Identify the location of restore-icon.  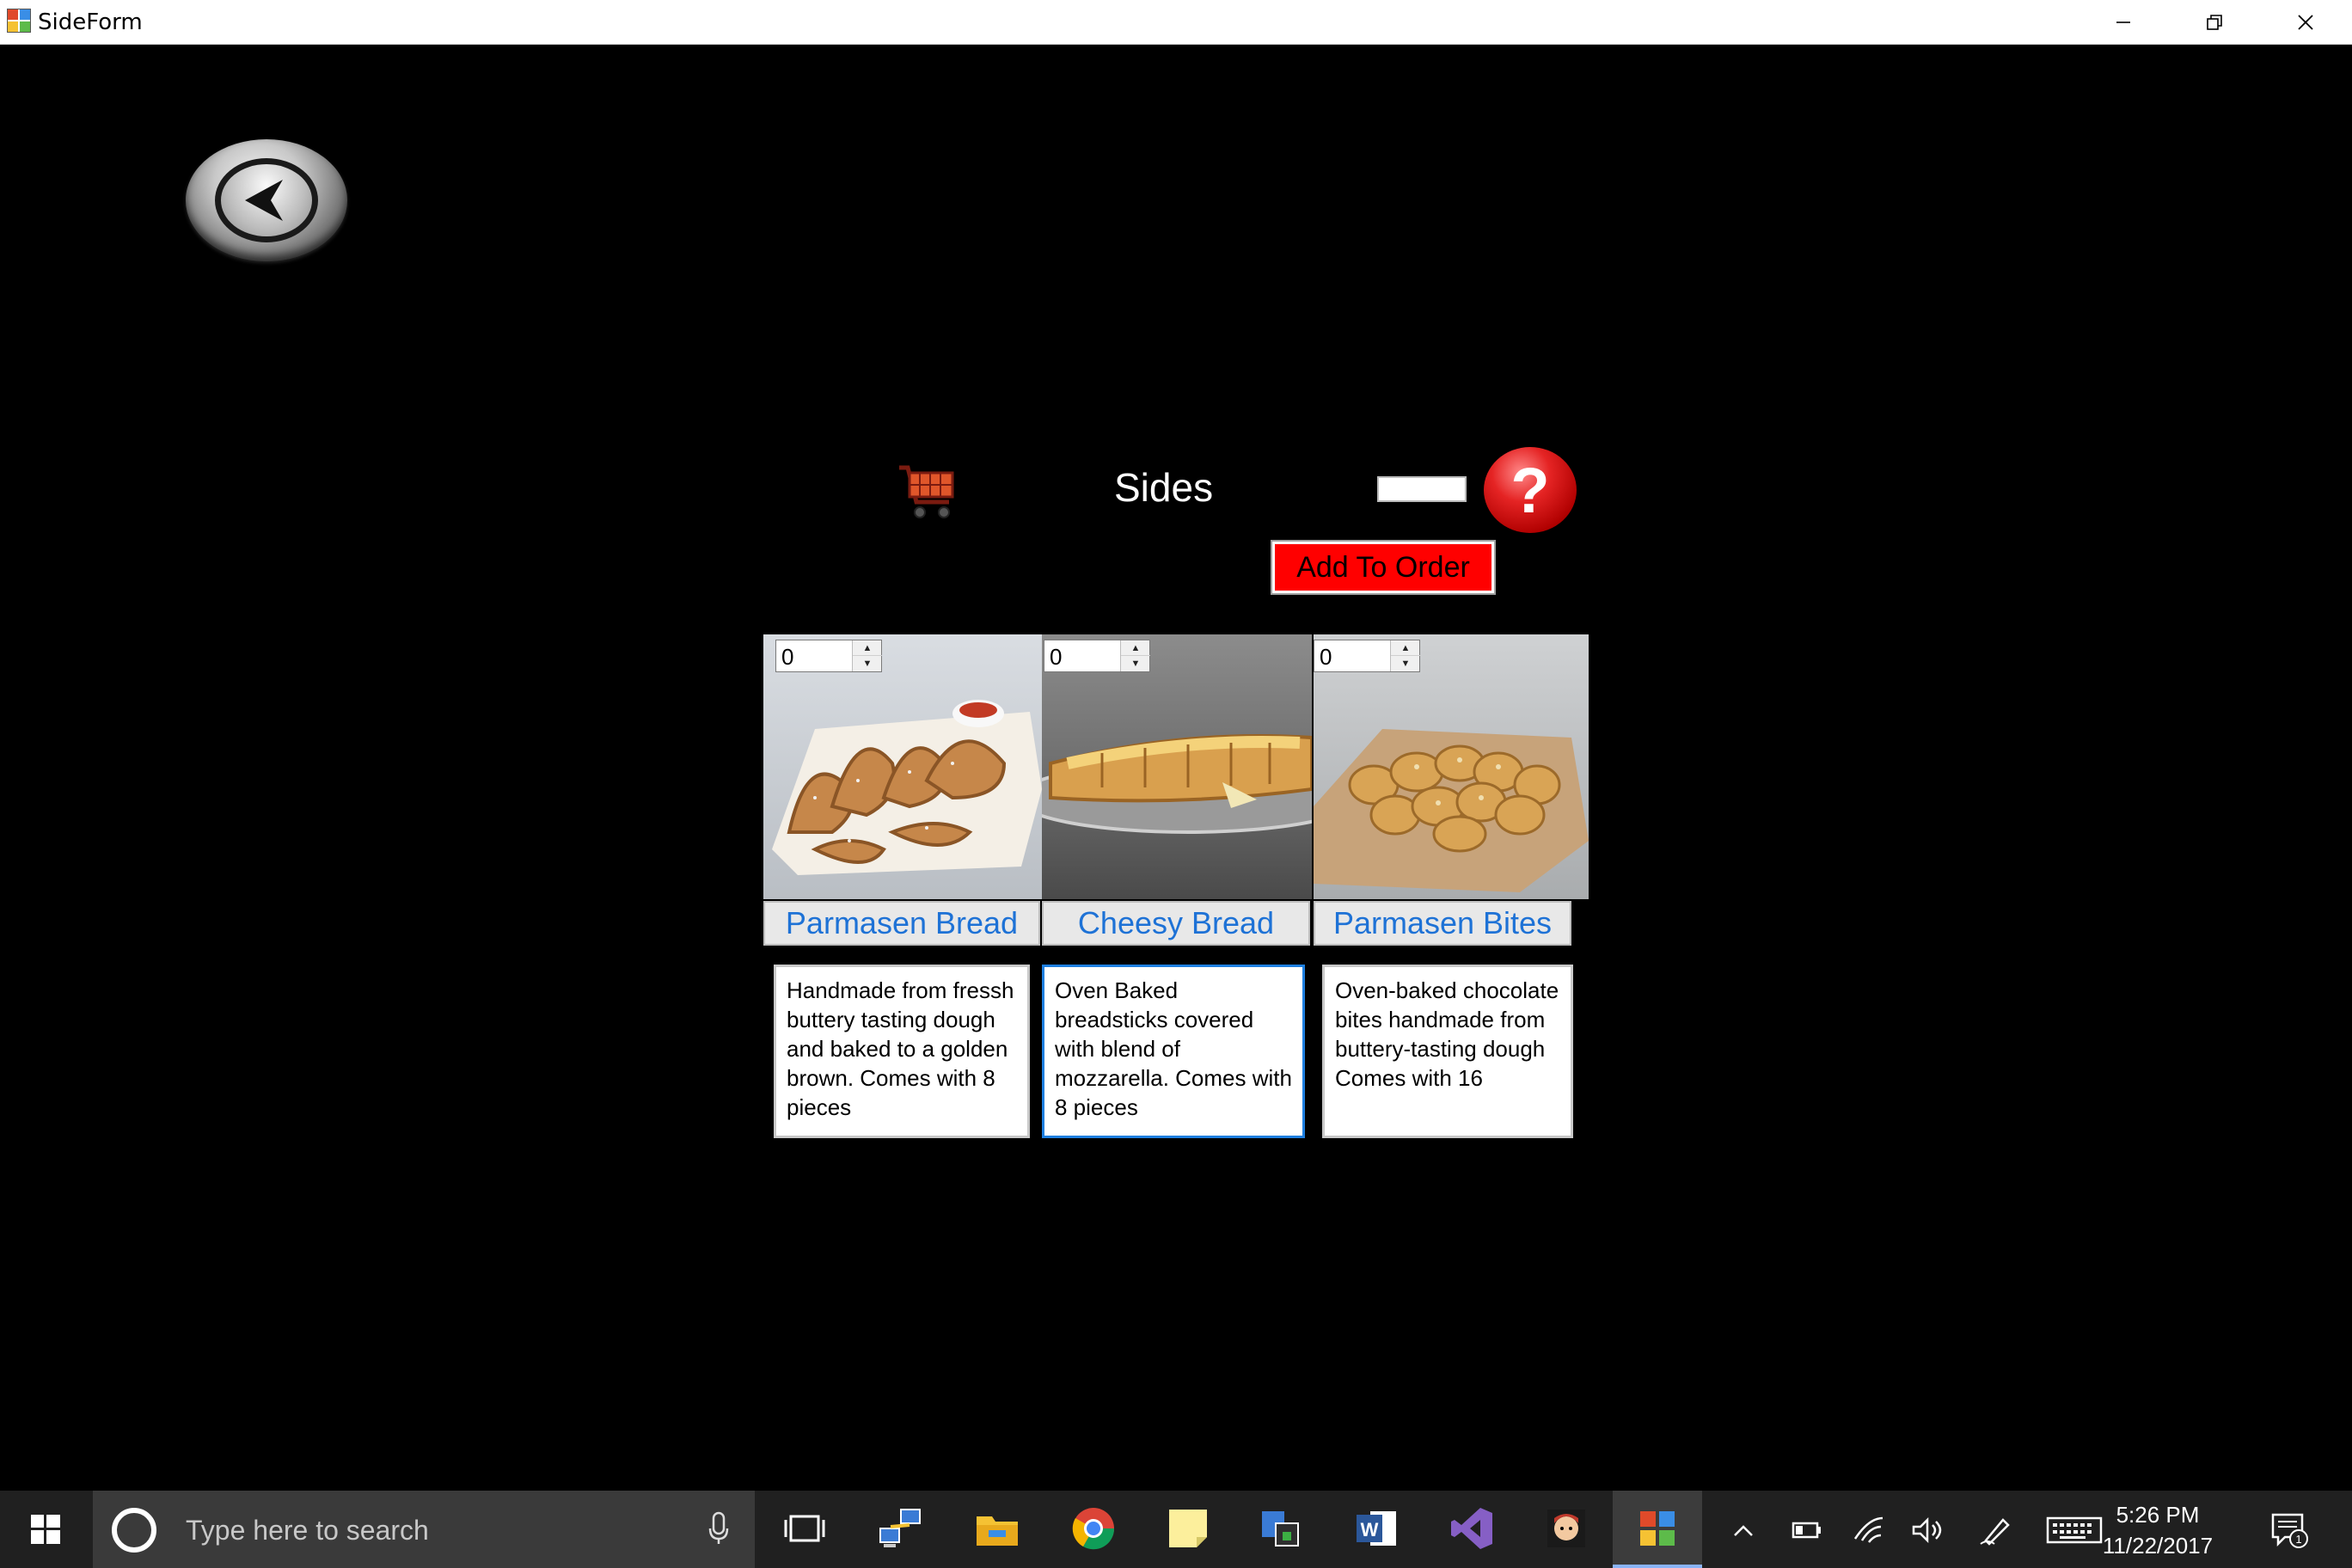
(2214, 22).